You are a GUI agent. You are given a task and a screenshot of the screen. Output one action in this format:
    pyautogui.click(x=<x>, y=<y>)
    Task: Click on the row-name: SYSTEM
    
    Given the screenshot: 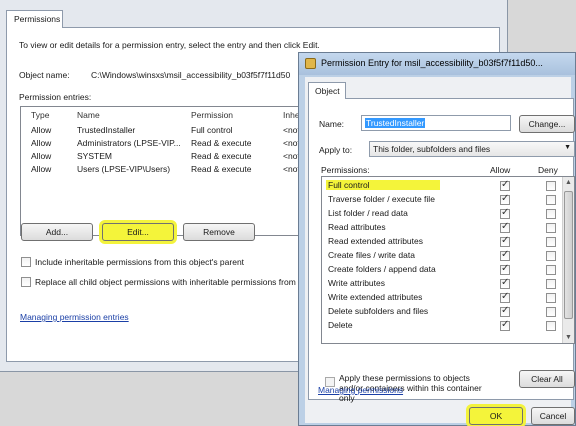 What is the action you would take?
    pyautogui.click(x=94, y=156)
    